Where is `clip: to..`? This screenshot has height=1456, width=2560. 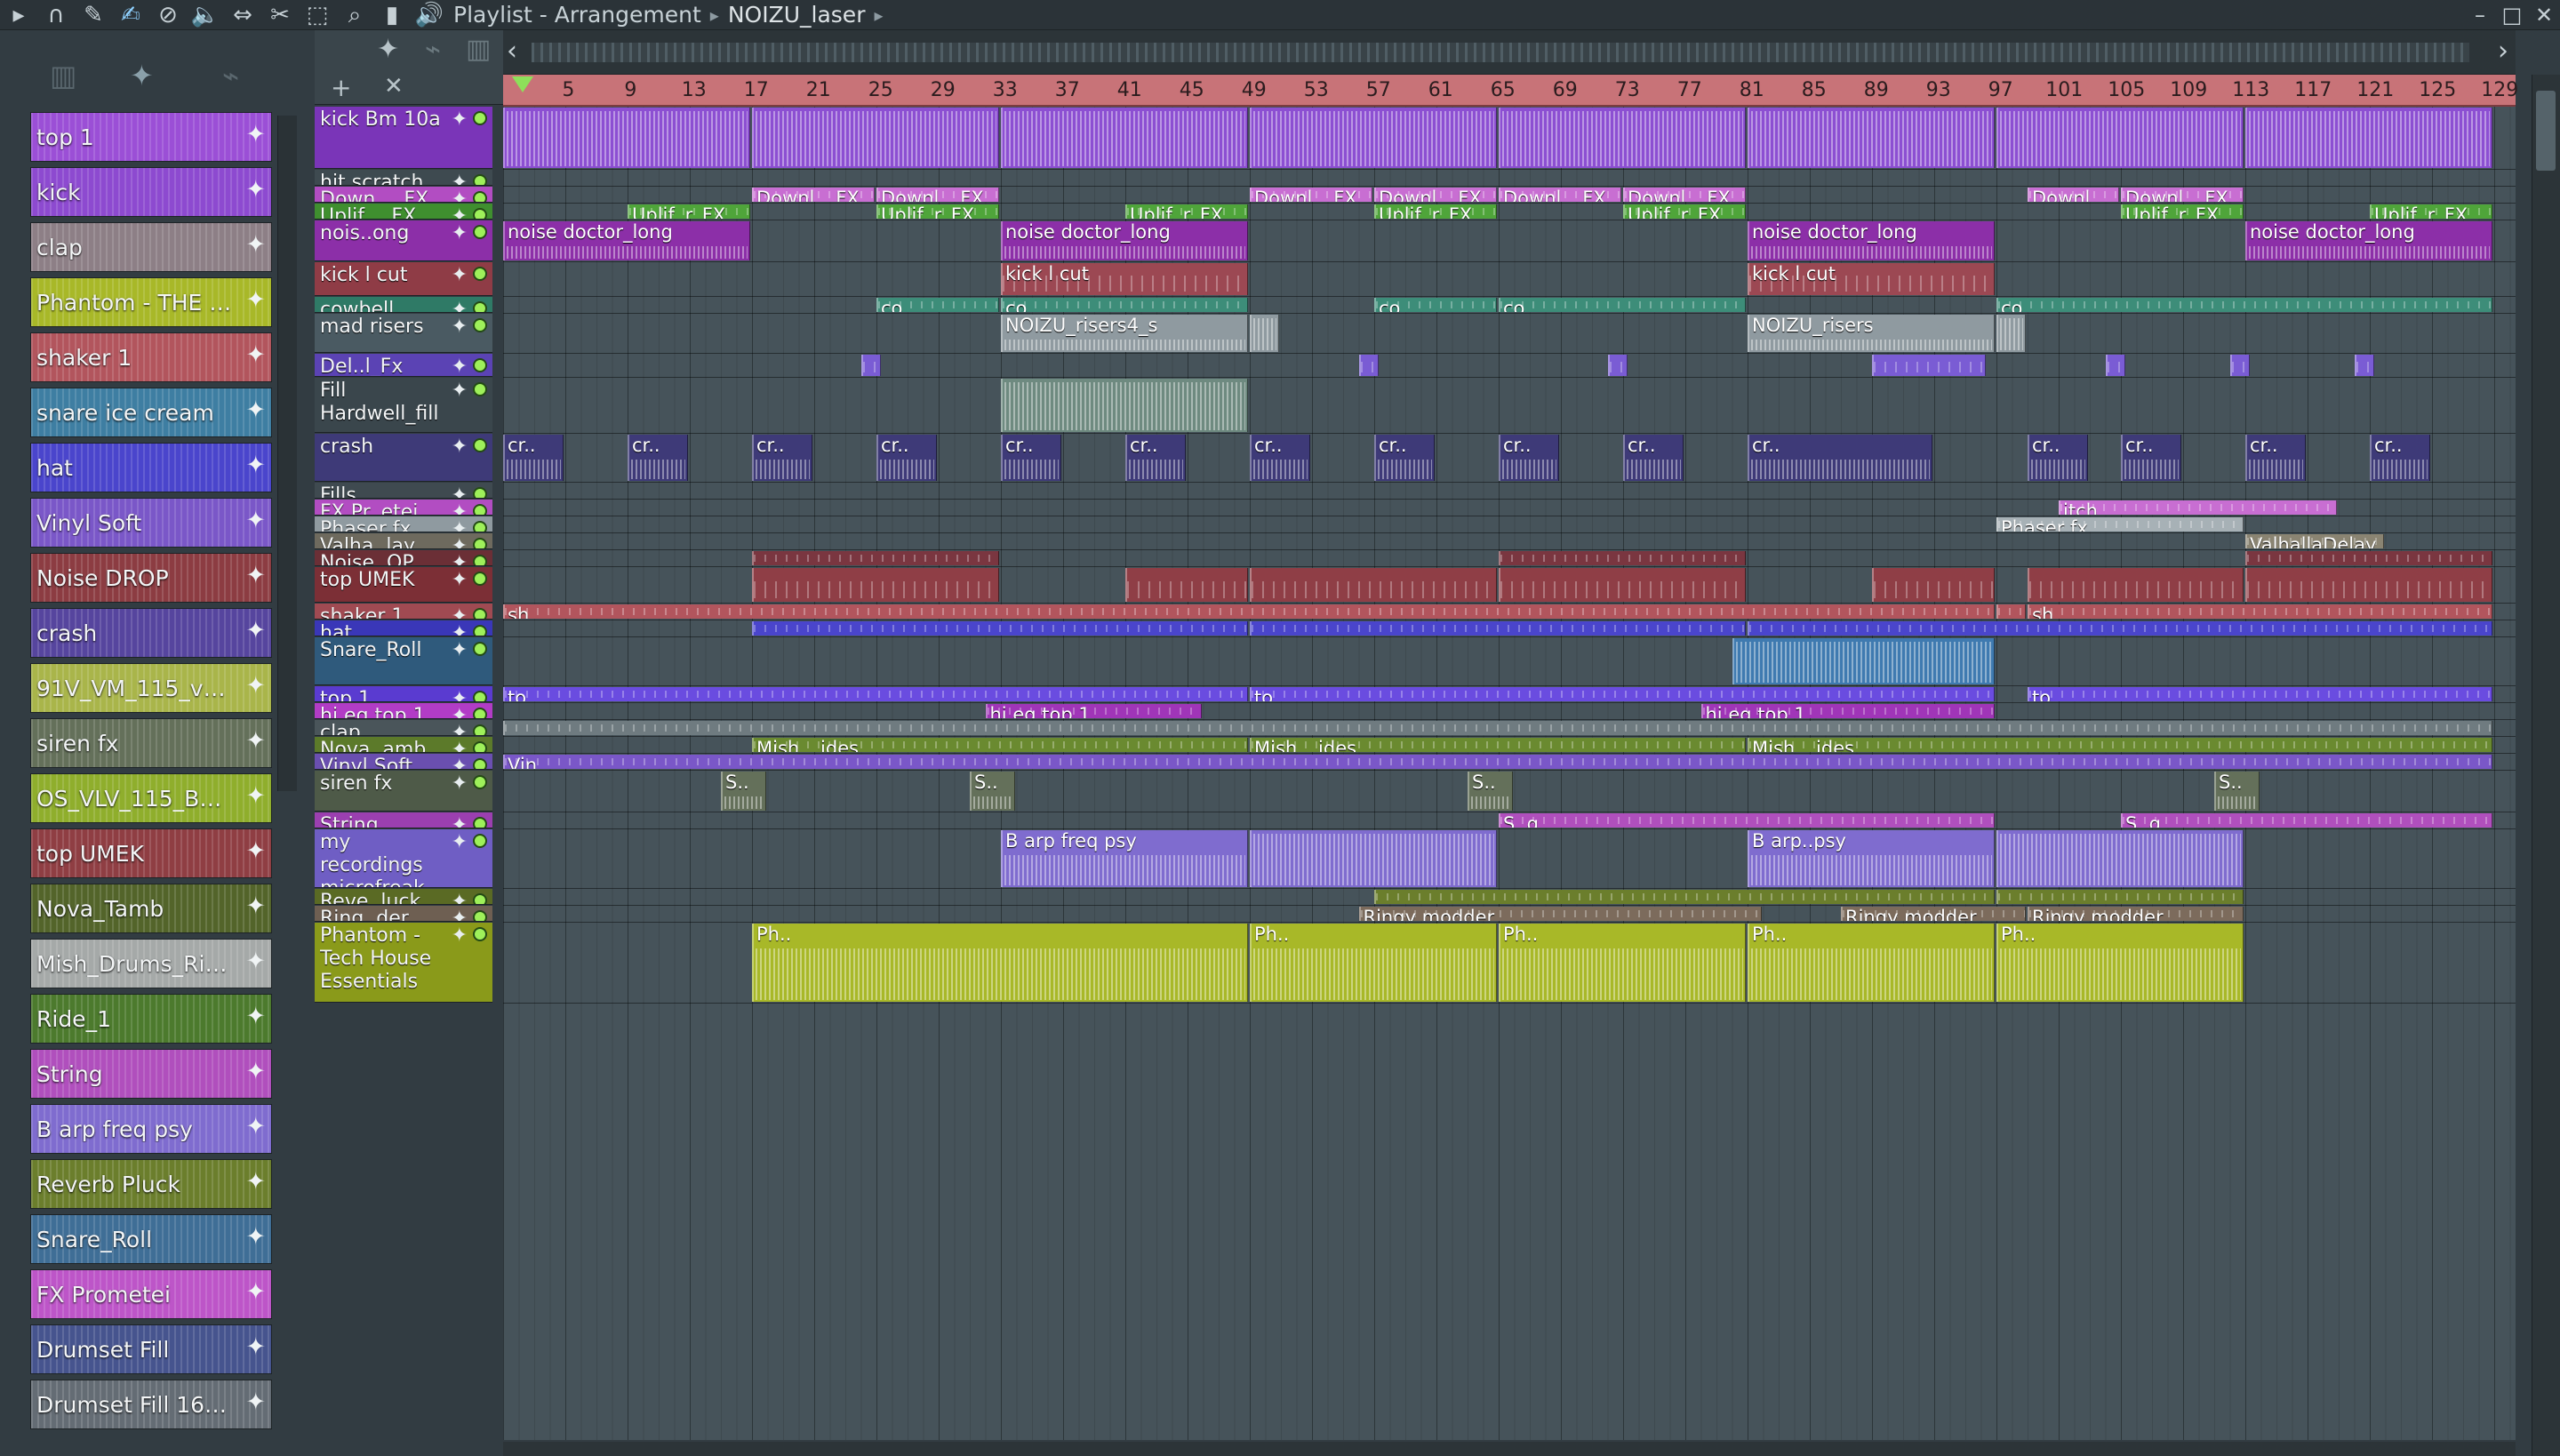 clip: to.. is located at coordinates (875, 694).